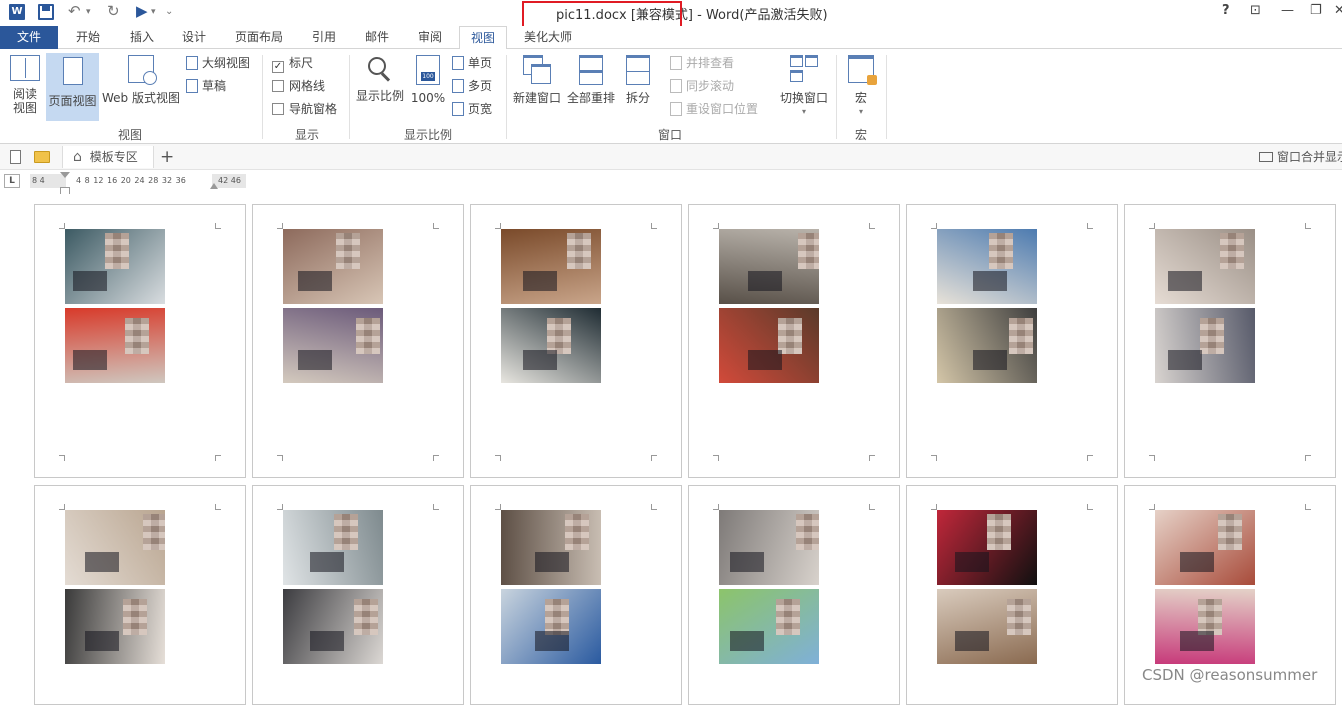  What do you see at coordinates (1316, 10) in the screenshot?
I see `restore-icon: ❐` at bounding box center [1316, 10].